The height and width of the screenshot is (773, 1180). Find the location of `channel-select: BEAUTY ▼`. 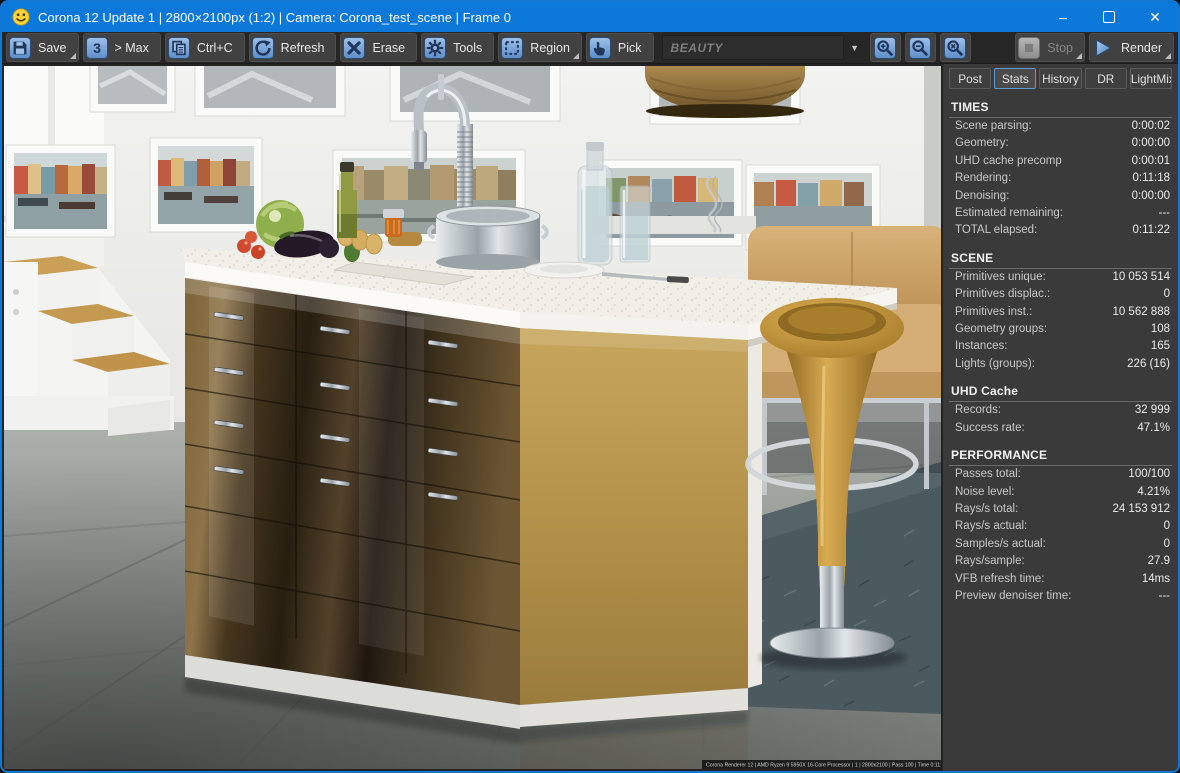

channel-select: BEAUTY ▼ is located at coordinates (763, 47).